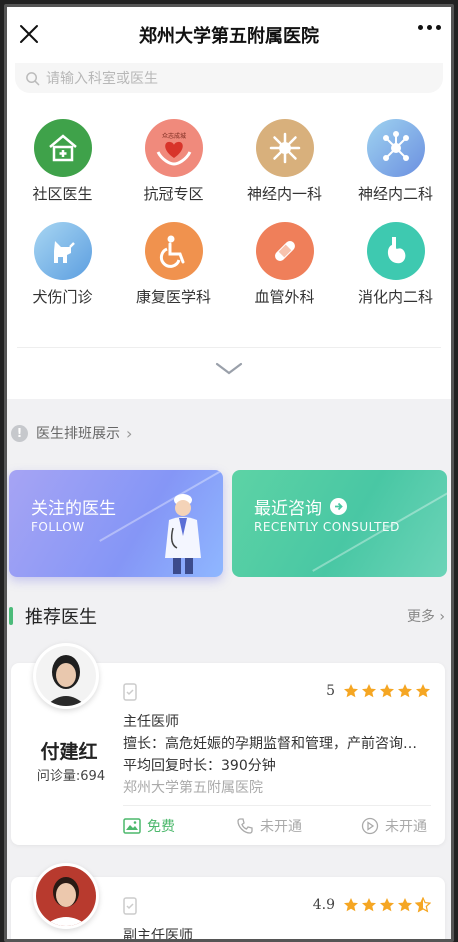 This screenshot has height=942, width=458. What do you see at coordinates (151, 722) in the screenshot?
I see `doctor-title: 主任医师` at bounding box center [151, 722].